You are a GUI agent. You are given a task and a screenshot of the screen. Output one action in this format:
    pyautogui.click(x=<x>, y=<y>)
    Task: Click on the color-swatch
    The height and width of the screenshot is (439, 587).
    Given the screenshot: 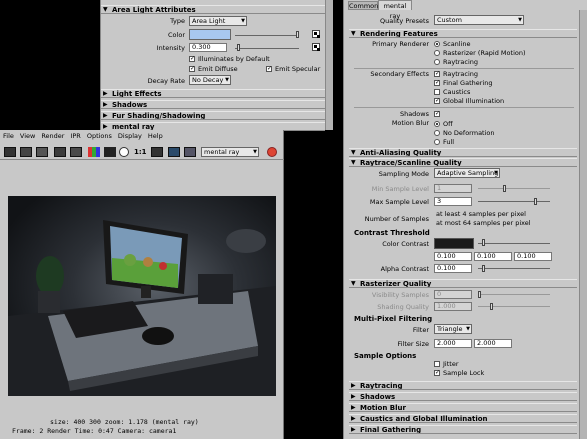 What is the action you would take?
    pyautogui.click(x=210, y=34)
    